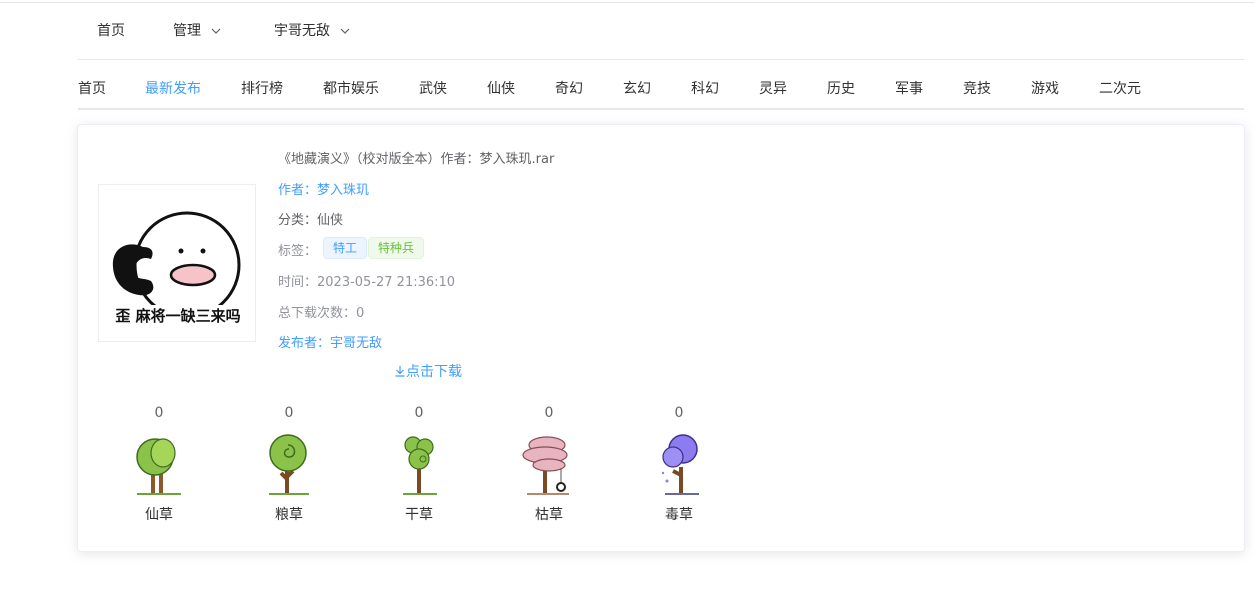 The image size is (1254, 593). Describe the element at coordinates (351, 84) in the screenshot. I see `category-urban: 都市娱乐` at that location.